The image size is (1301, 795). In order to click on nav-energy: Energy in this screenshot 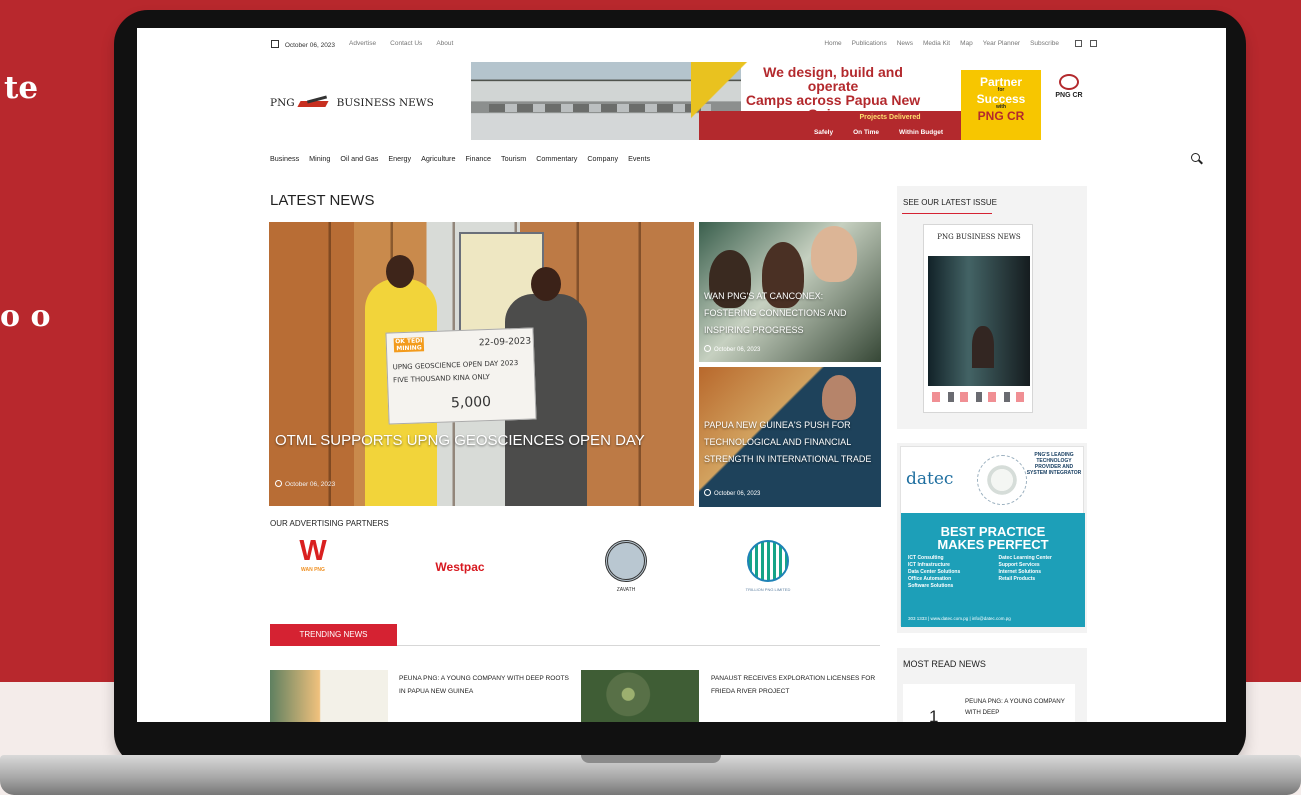, I will do `click(399, 161)`.